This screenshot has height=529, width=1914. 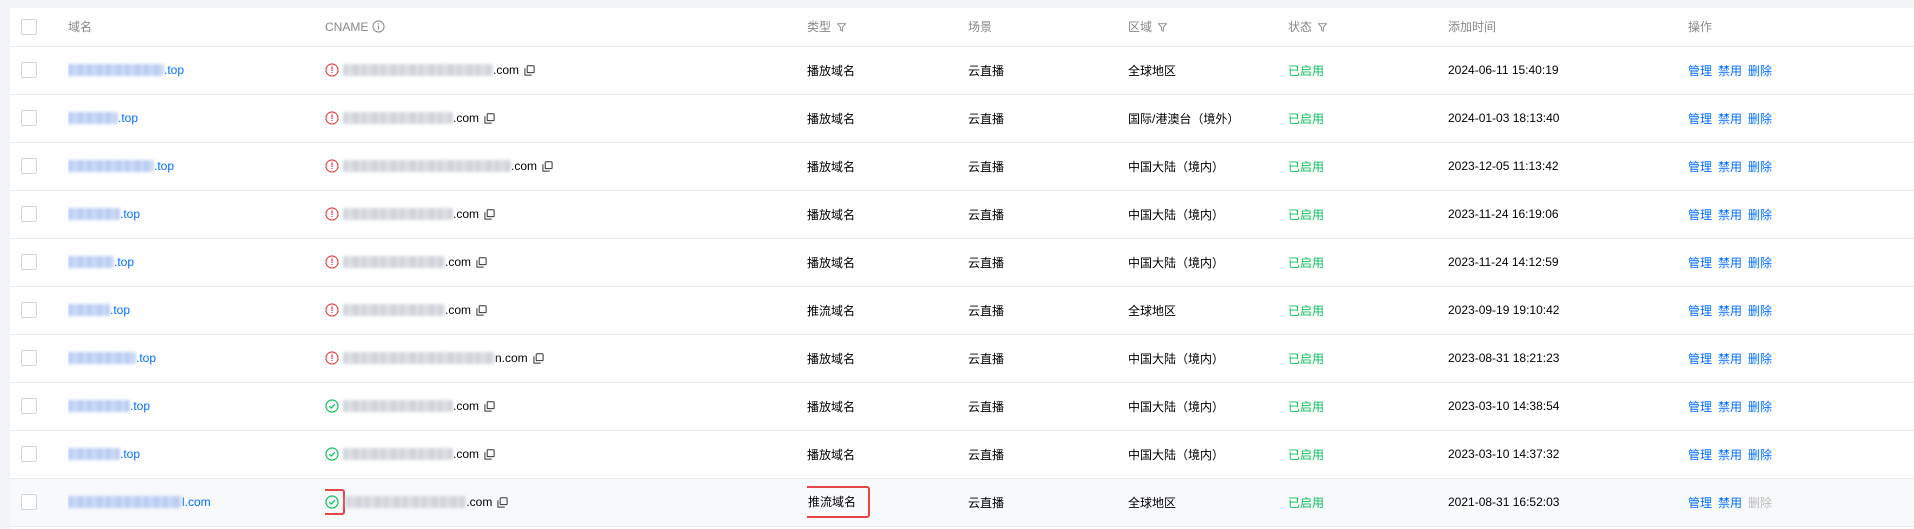 I want to click on table-header-row: 域名 CNAME 类型 场景 区域 状态 添加时间 操作, so click(x=962, y=27).